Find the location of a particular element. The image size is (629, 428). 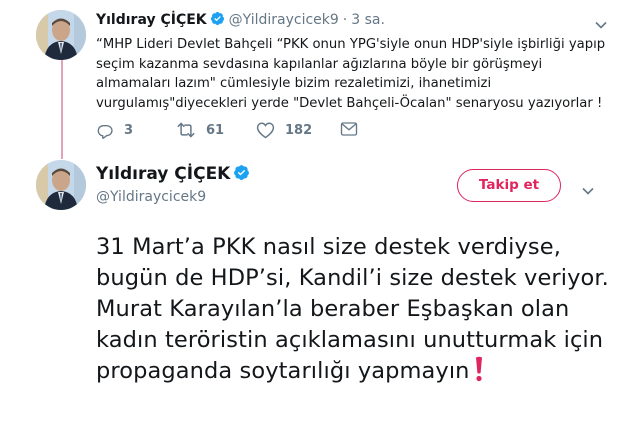

tweet-header: Yıldıray ÇİÇEK @Yildiraycicek9 · 3 sa. is located at coordinates (240, 20).